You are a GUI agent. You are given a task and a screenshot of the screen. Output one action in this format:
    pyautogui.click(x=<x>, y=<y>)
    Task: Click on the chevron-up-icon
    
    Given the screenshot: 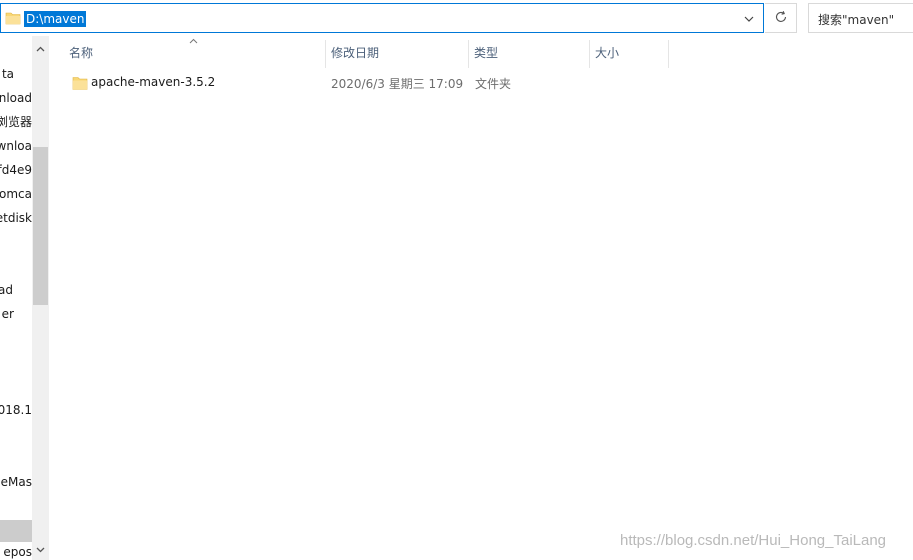 What is the action you would take?
    pyautogui.click(x=40, y=48)
    